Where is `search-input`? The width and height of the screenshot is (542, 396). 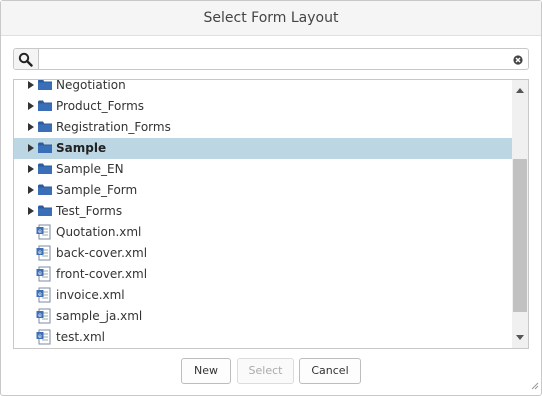
search-input is located at coordinates (277, 58).